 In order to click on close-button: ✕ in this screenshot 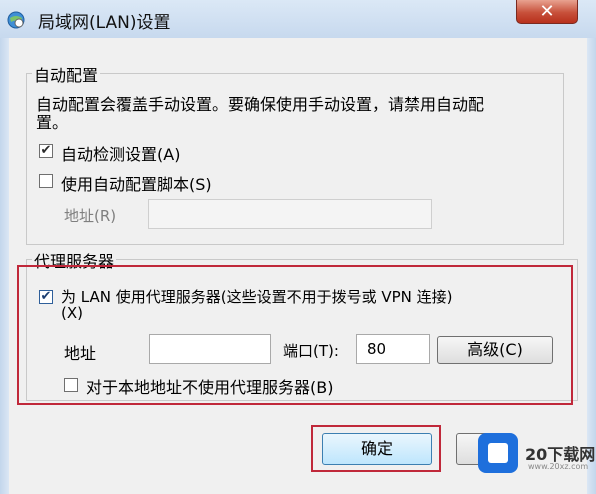, I will do `click(547, 12)`.